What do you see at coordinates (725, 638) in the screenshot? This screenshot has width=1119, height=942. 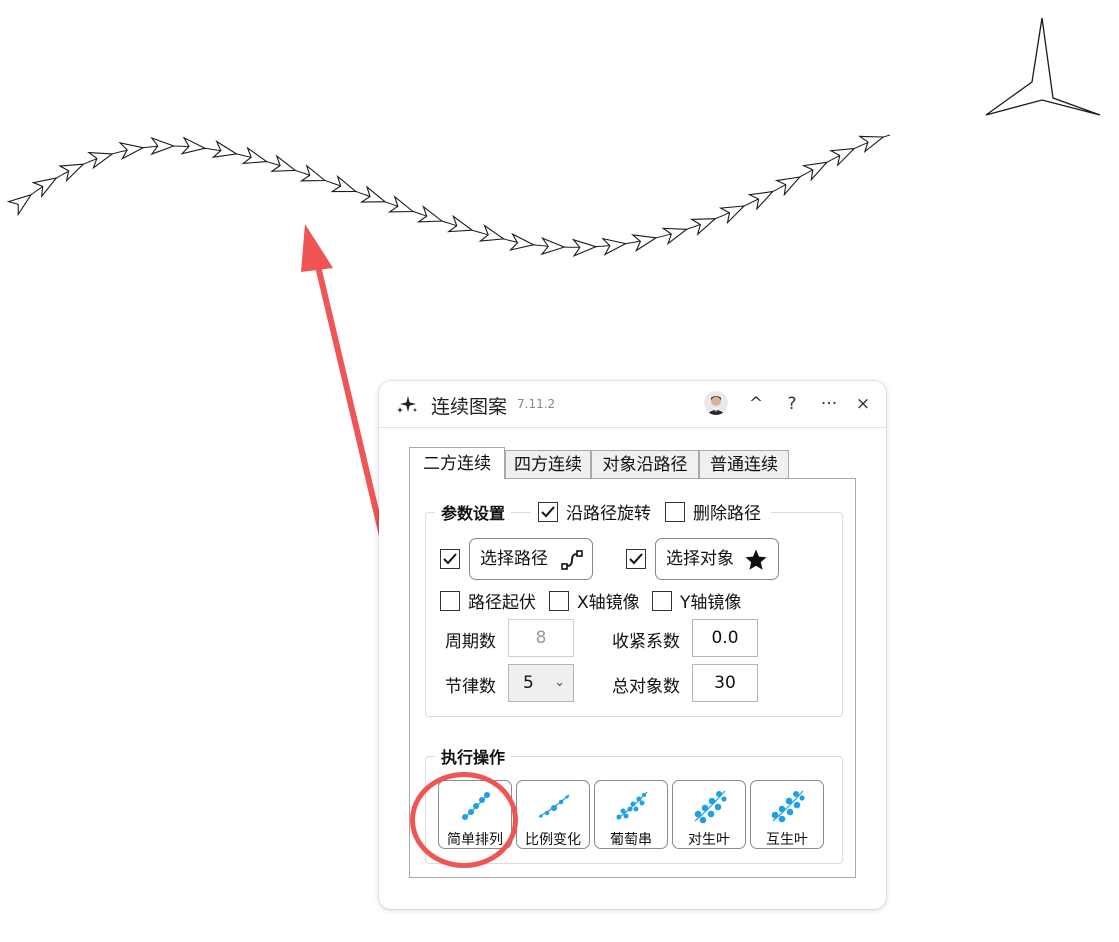 I see `tighten-input: 0.0` at bounding box center [725, 638].